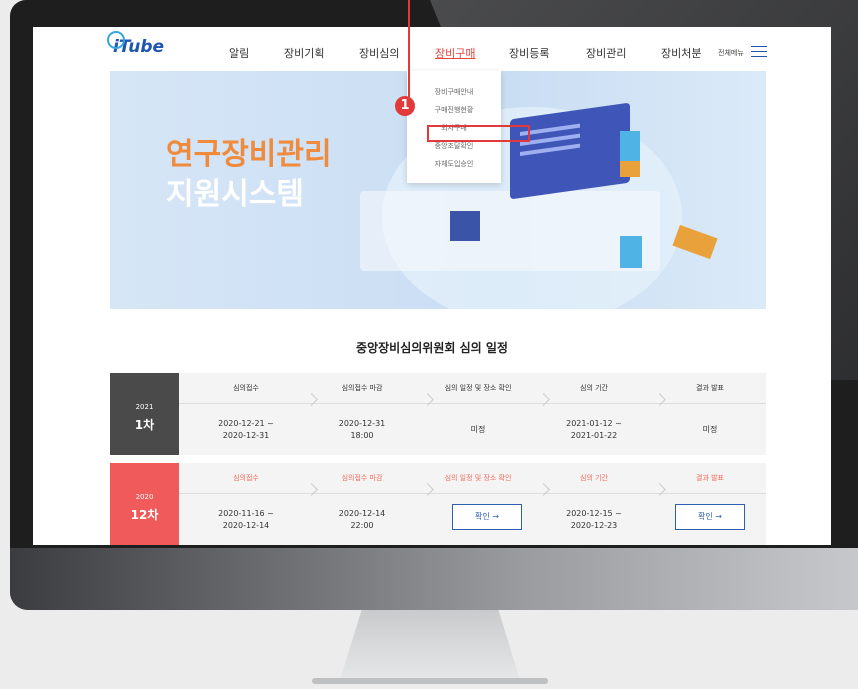 The width and height of the screenshot is (858, 689). Describe the element at coordinates (304, 53) in the screenshot. I see `nav-equipment-planning: 장비기획` at that location.